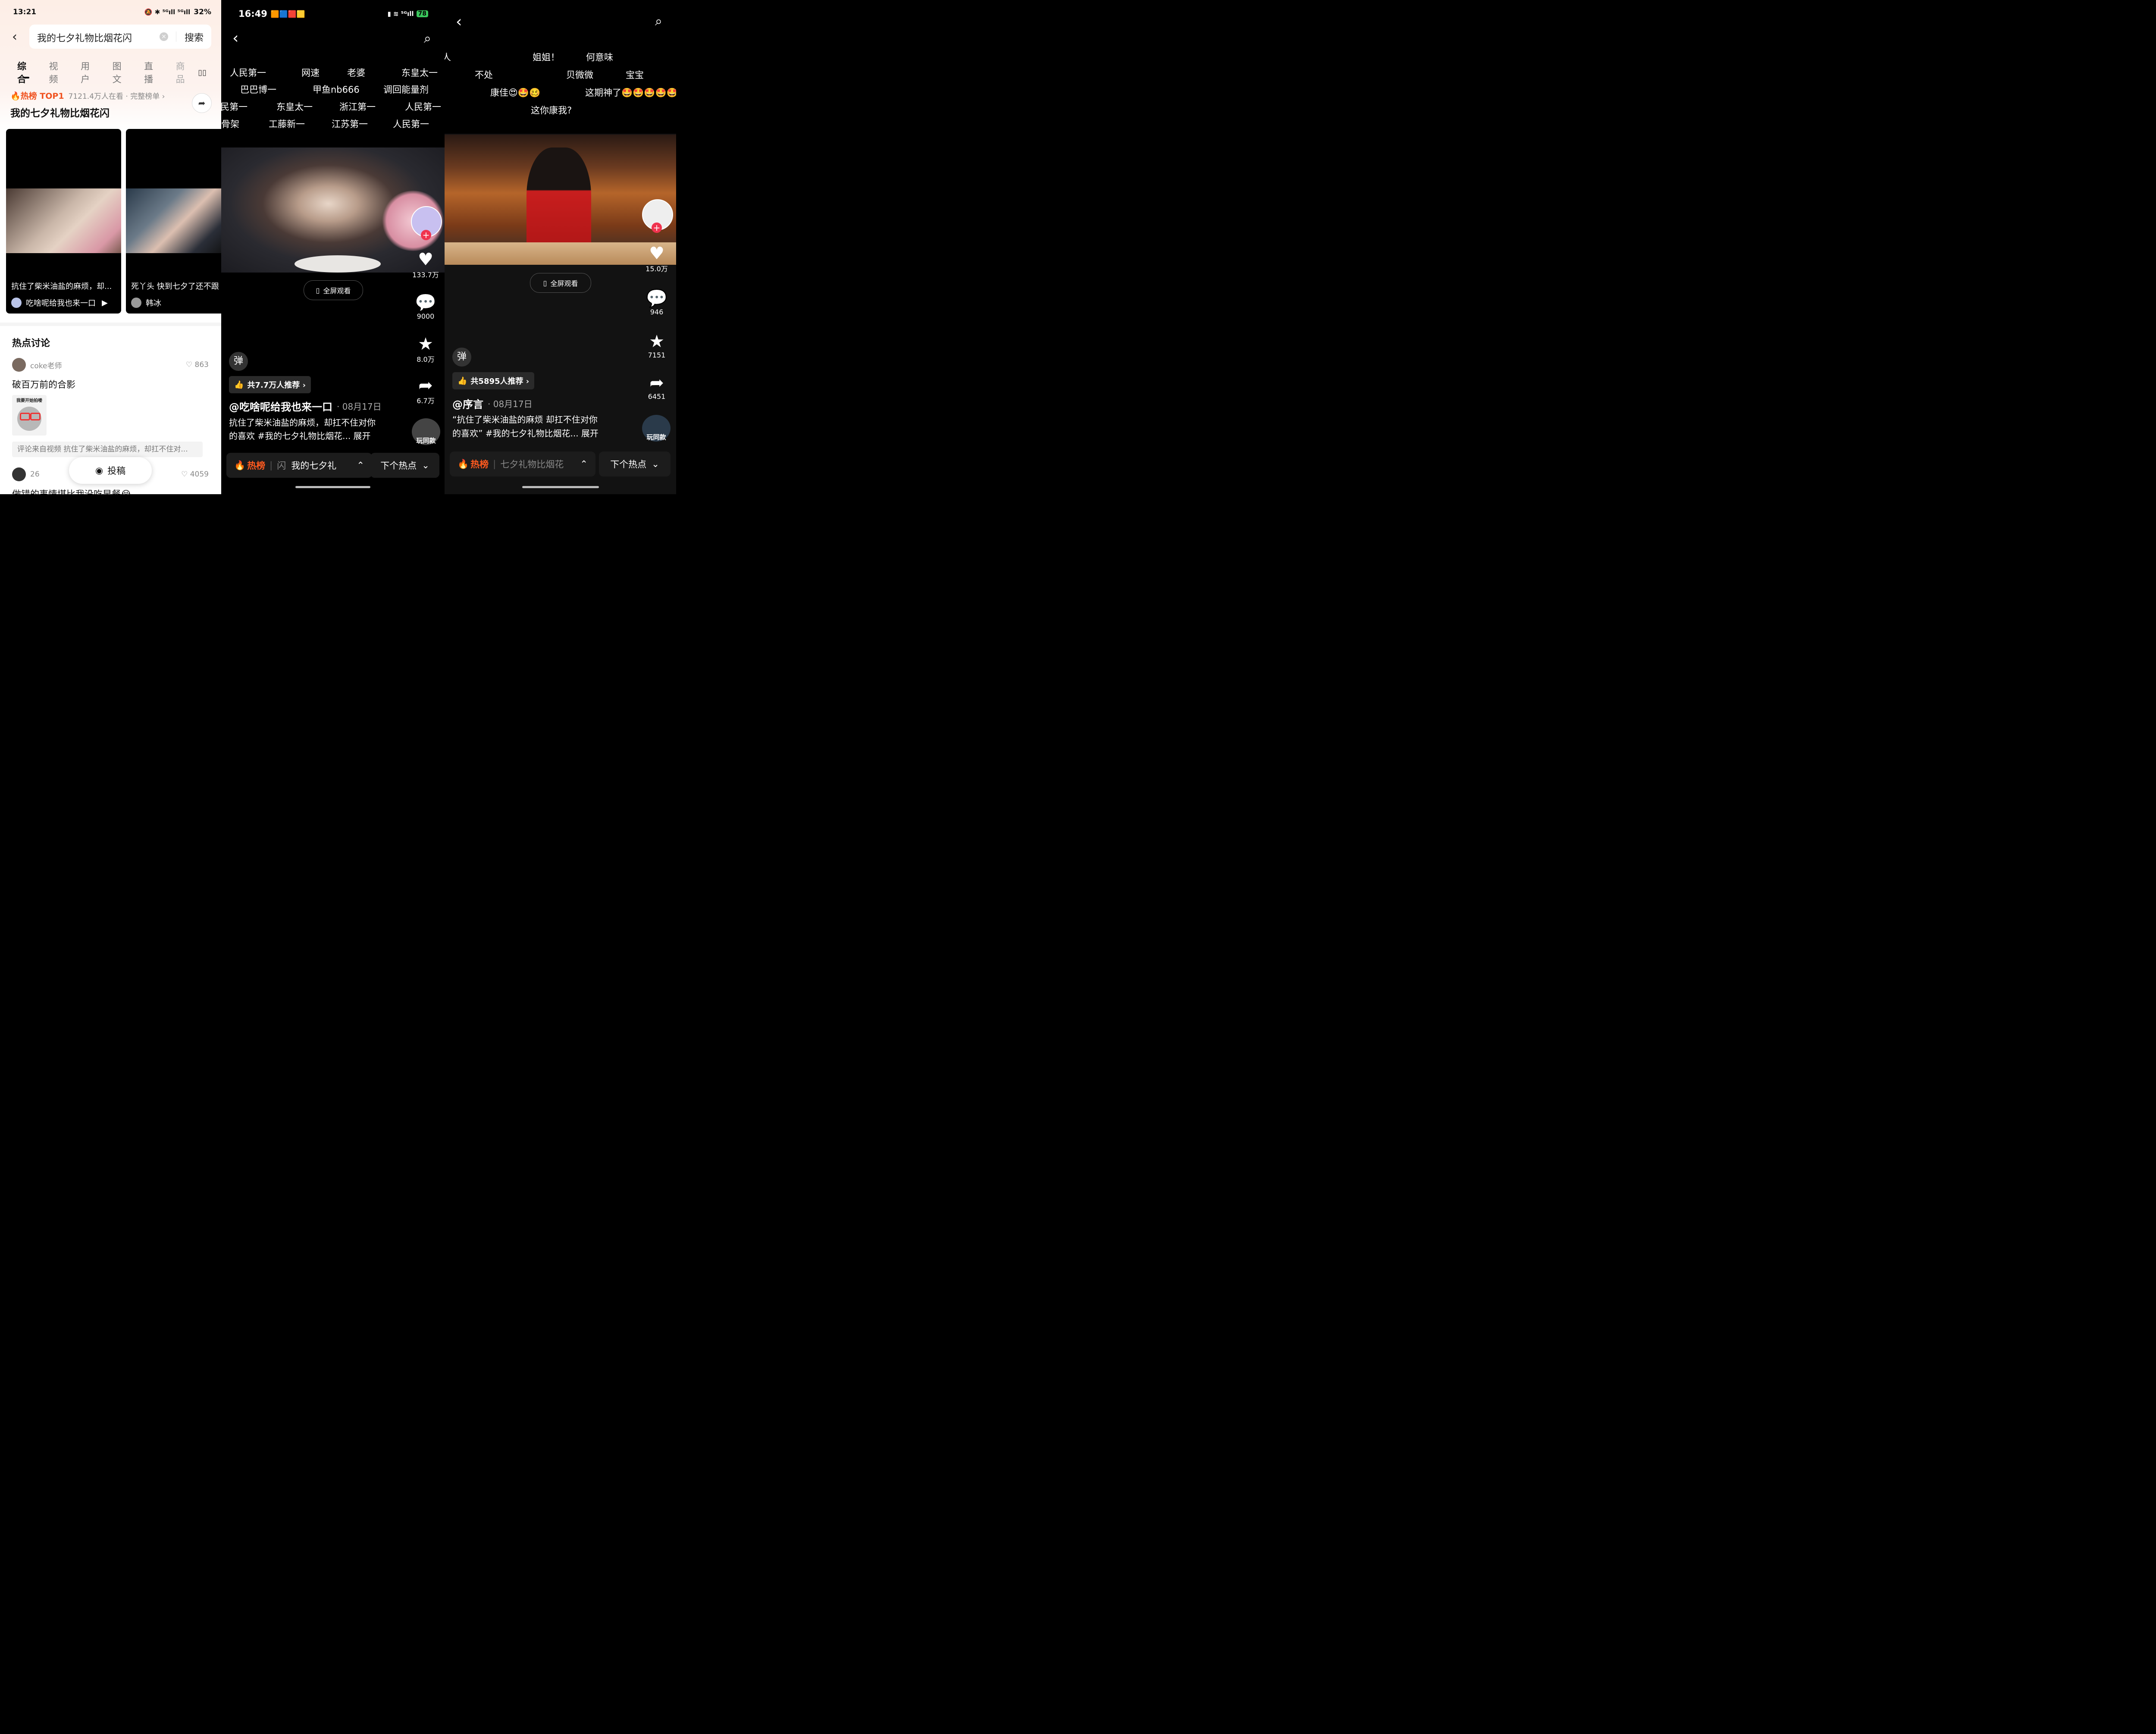 Image resolution: width=2156 pixels, height=1734 pixels. Describe the element at coordinates (462, 381) in the screenshot. I see `thumbs-up-icon: 👍` at that location.